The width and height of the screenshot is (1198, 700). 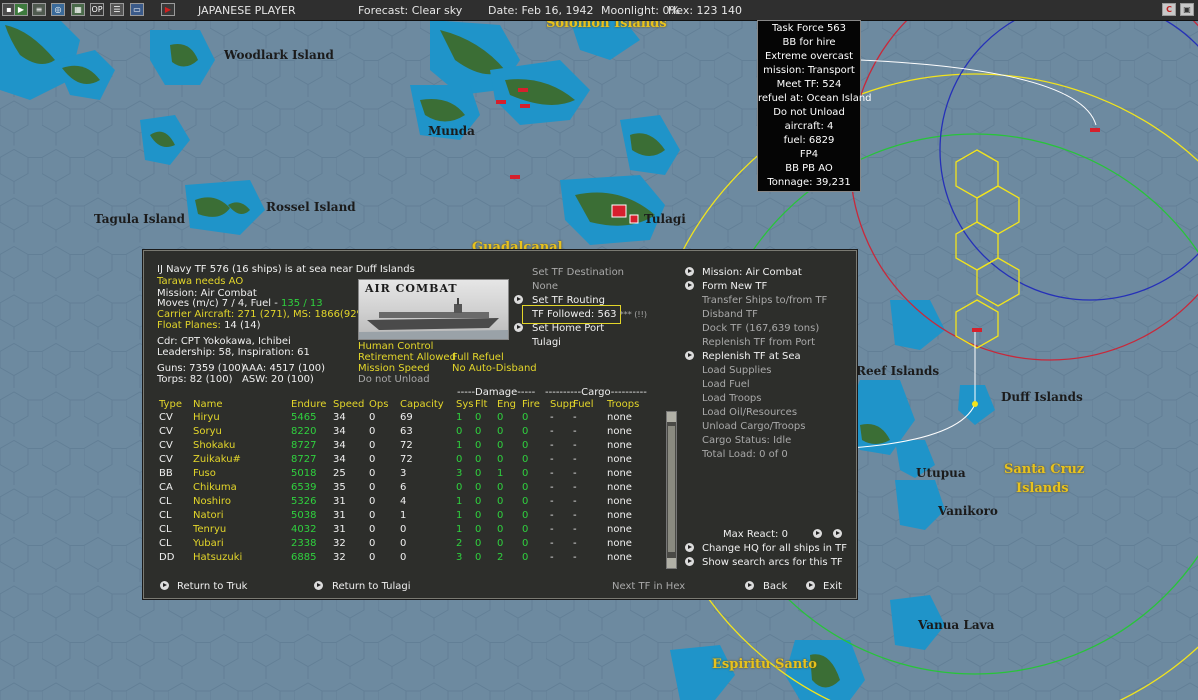 I want to click on ops-icon: OP, so click(x=97, y=9).